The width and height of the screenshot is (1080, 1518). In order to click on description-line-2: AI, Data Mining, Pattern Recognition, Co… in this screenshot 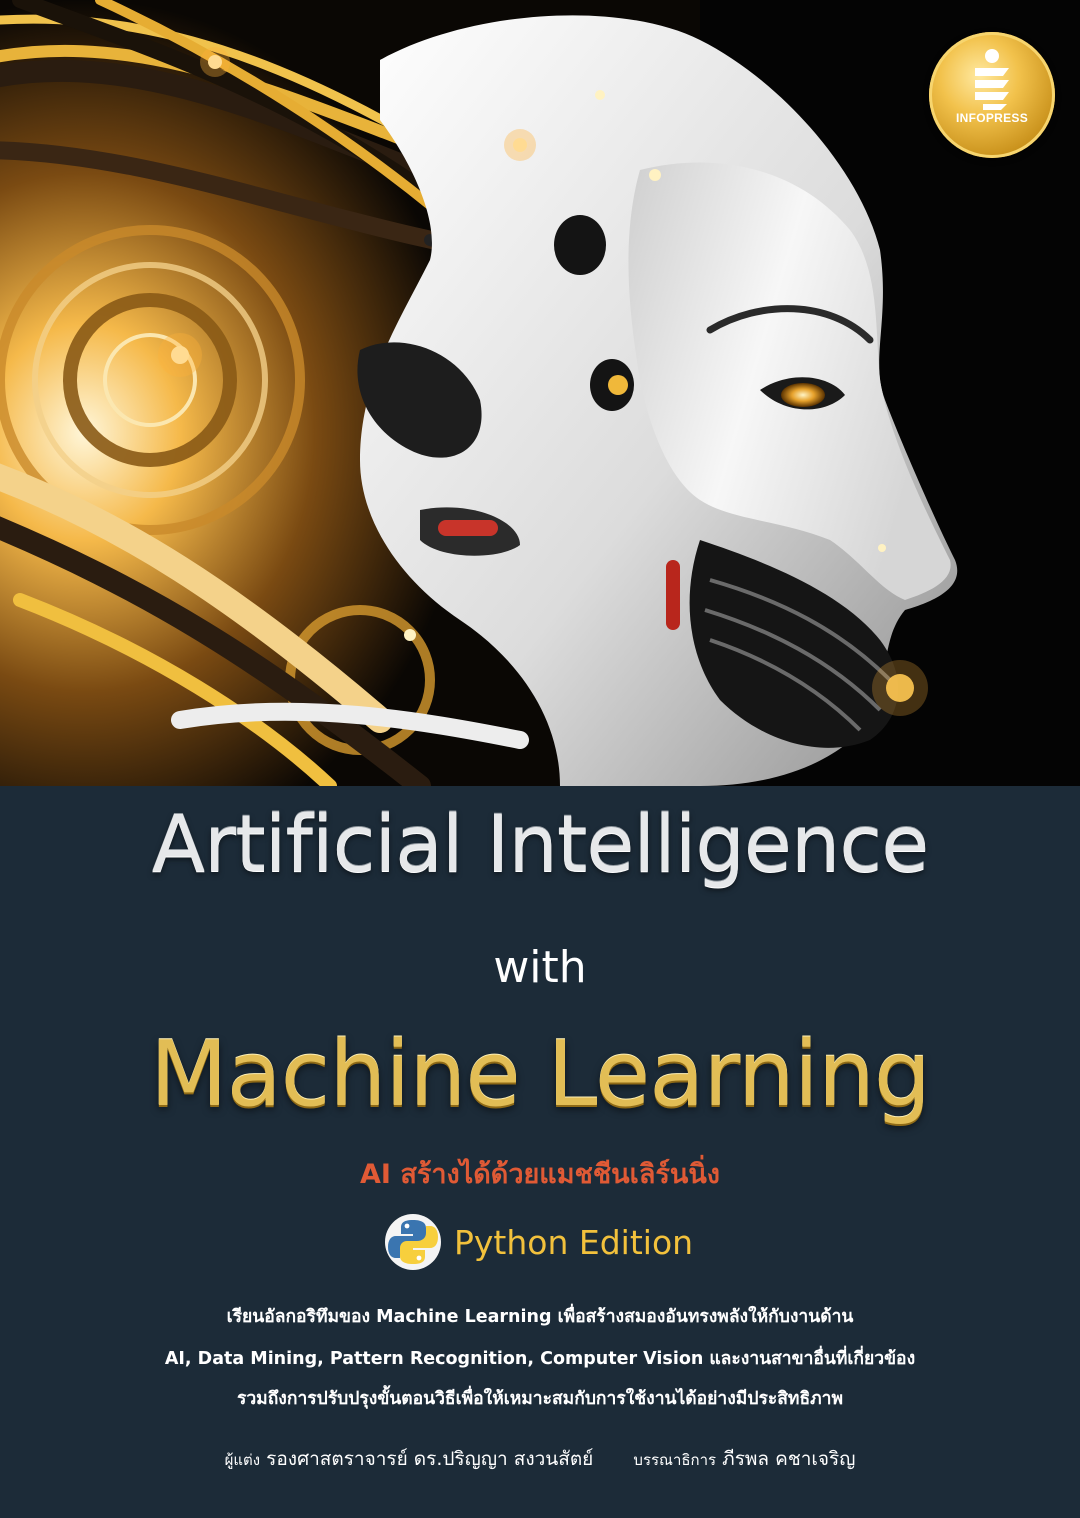, I will do `click(540, 1359)`.